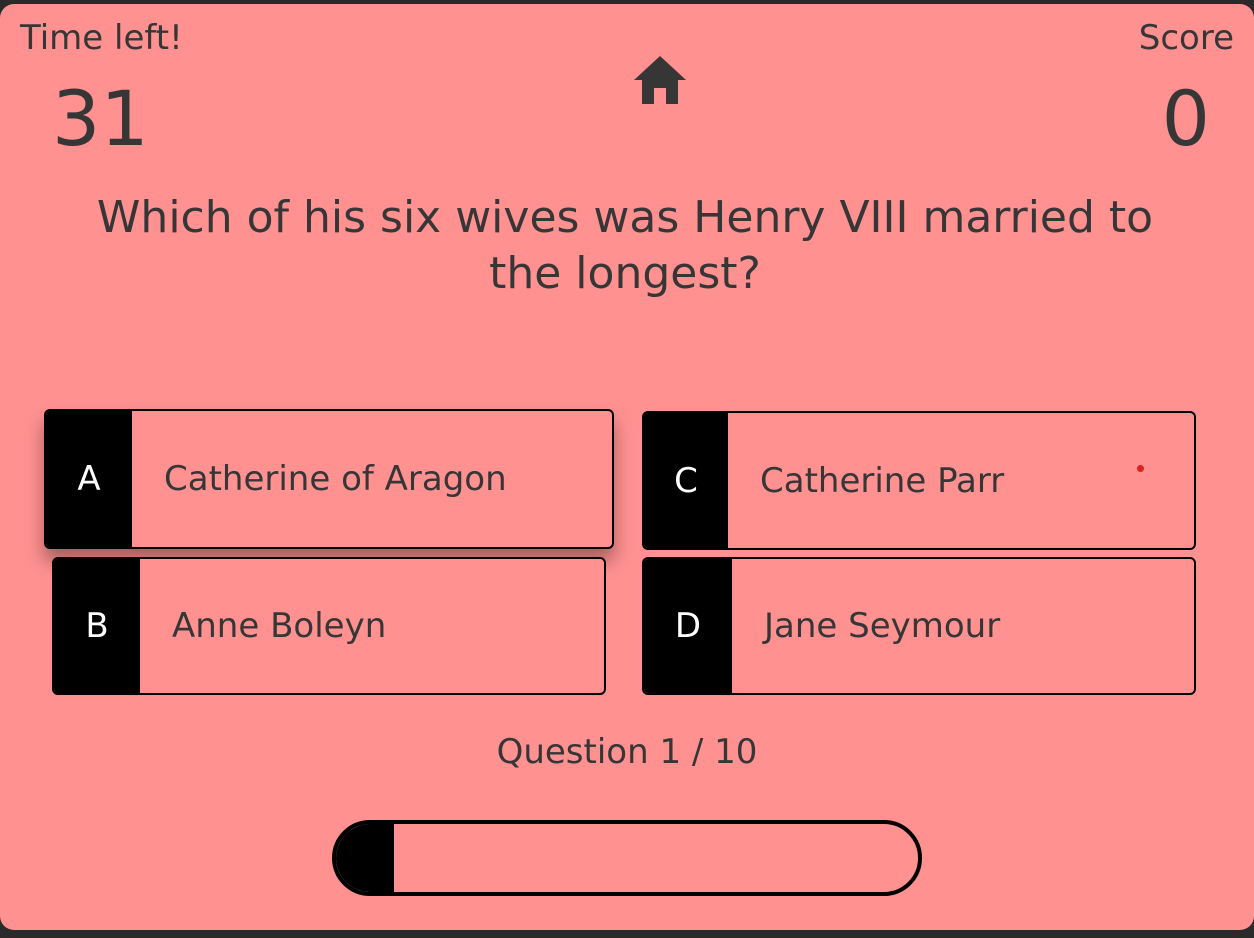 The width and height of the screenshot is (1254, 938). Describe the element at coordinates (1140, 468) in the screenshot. I see `cursor-dot` at that location.